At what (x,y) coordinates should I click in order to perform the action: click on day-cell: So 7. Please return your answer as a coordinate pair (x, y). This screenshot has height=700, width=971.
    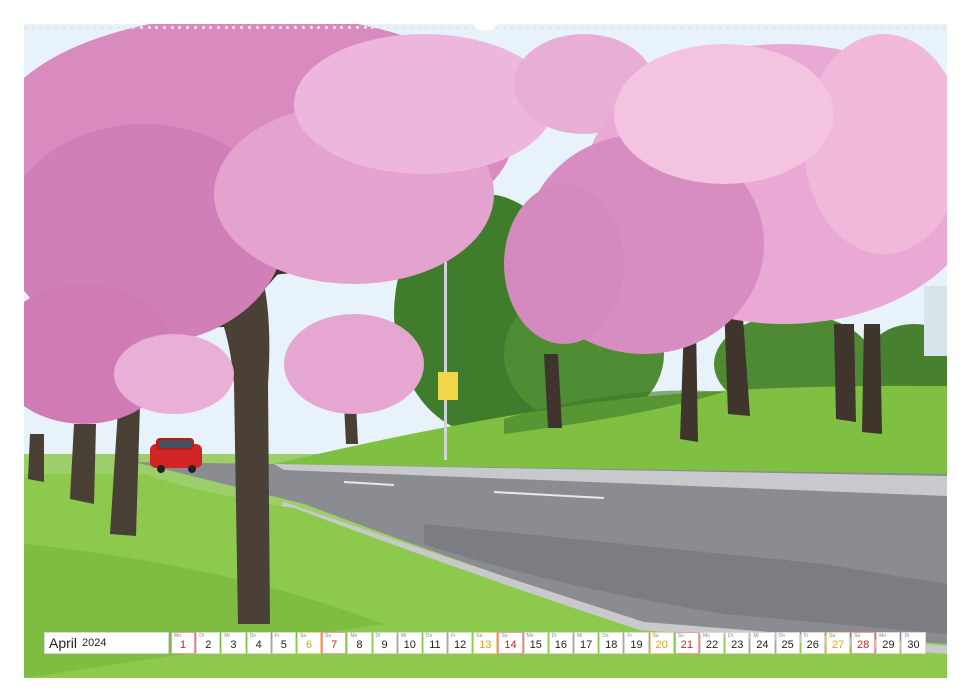
    Looking at the image, I should click on (334, 643).